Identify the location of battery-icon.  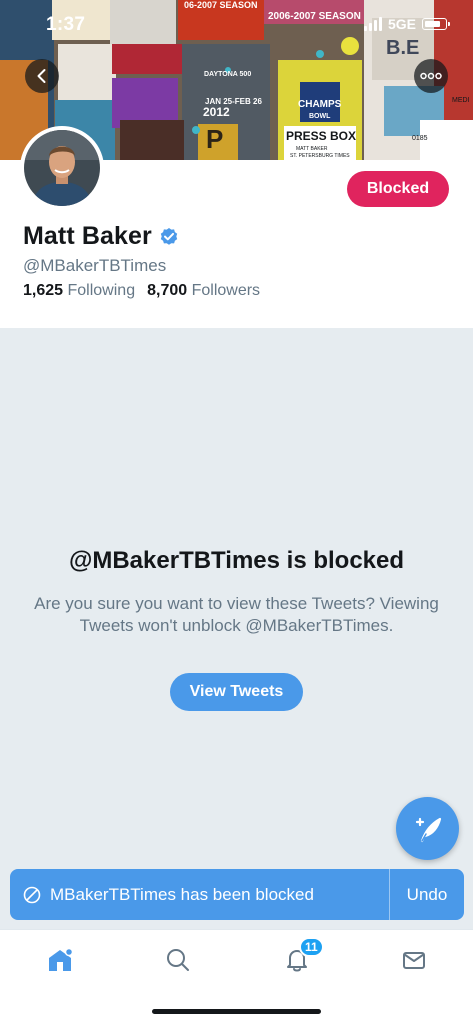
(436, 24).